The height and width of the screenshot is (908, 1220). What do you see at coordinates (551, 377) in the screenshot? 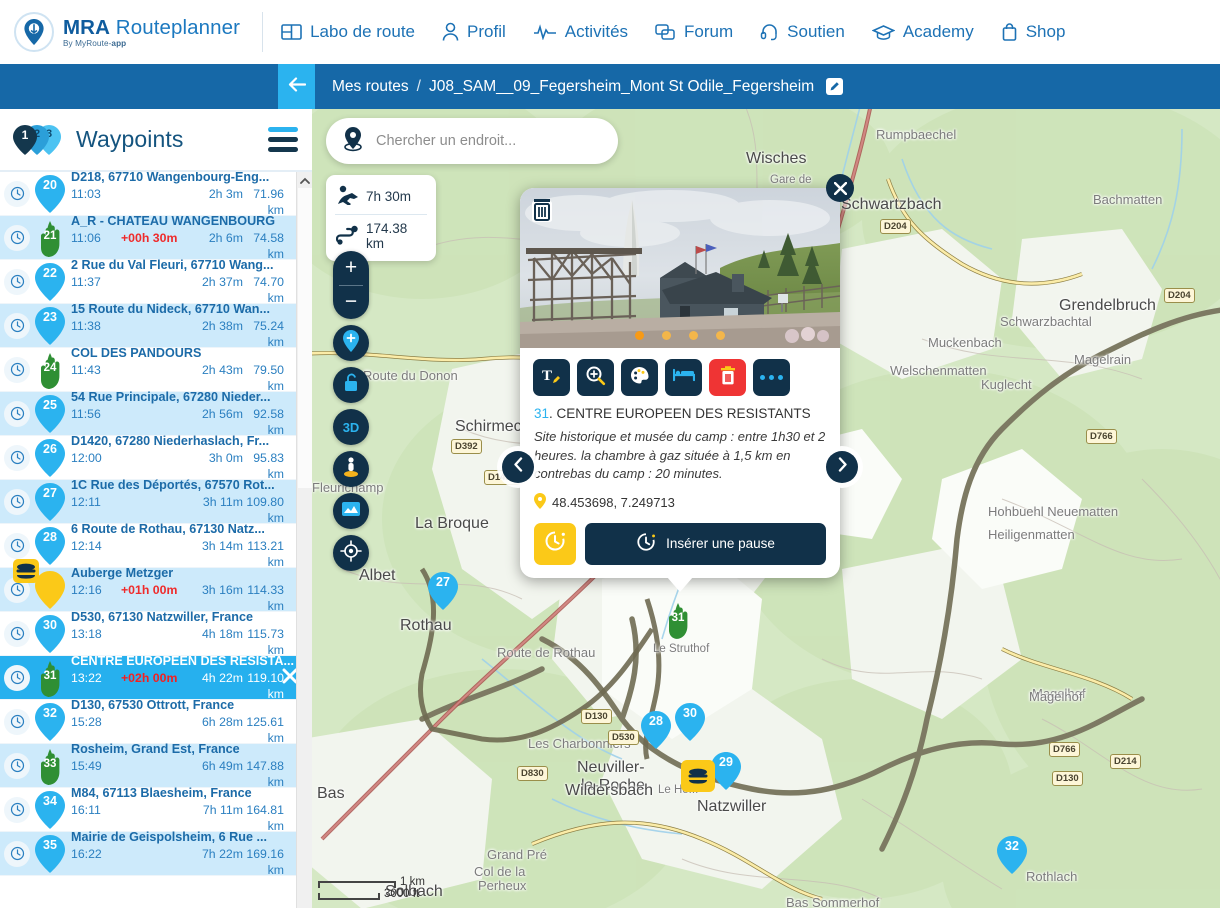
I see `rename-waypoint-button: T` at bounding box center [551, 377].